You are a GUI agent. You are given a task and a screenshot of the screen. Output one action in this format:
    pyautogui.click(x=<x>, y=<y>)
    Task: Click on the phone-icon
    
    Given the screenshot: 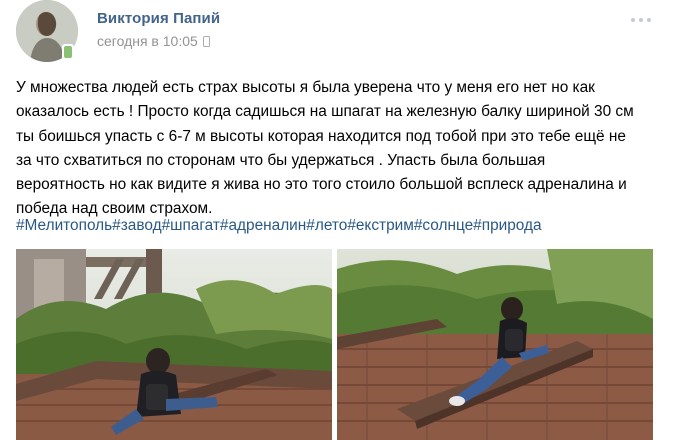 What is the action you would take?
    pyautogui.click(x=206, y=41)
    